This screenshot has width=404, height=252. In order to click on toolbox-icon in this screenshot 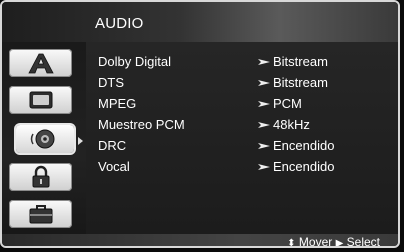, I will do `click(40, 214)`.